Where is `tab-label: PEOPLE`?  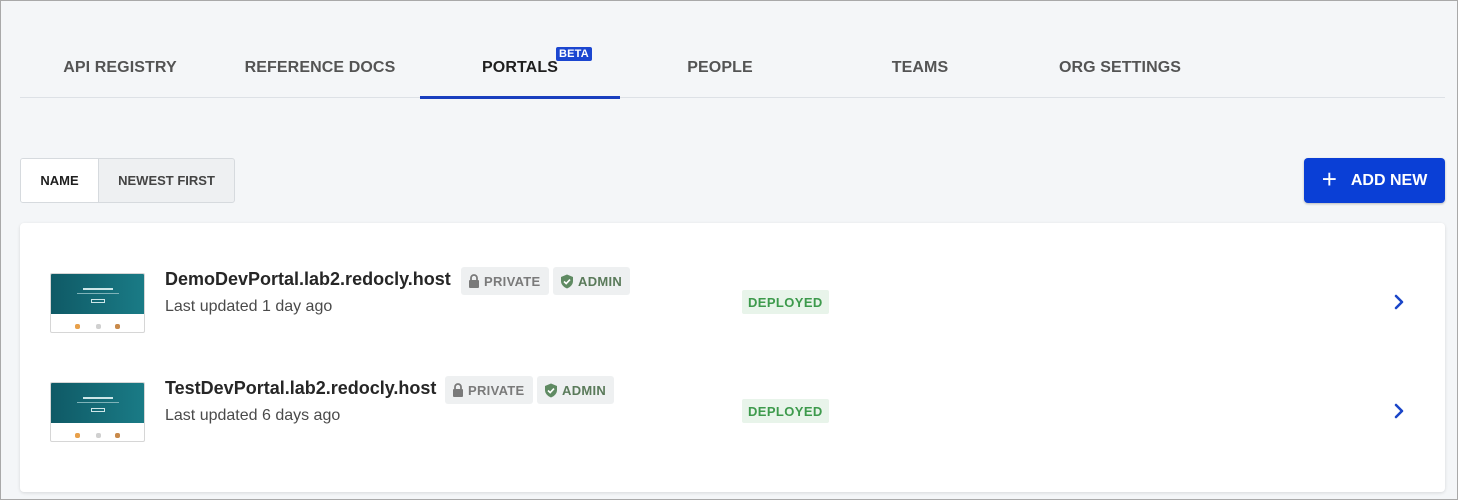
tab-label: PEOPLE is located at coordinates (720, 67).